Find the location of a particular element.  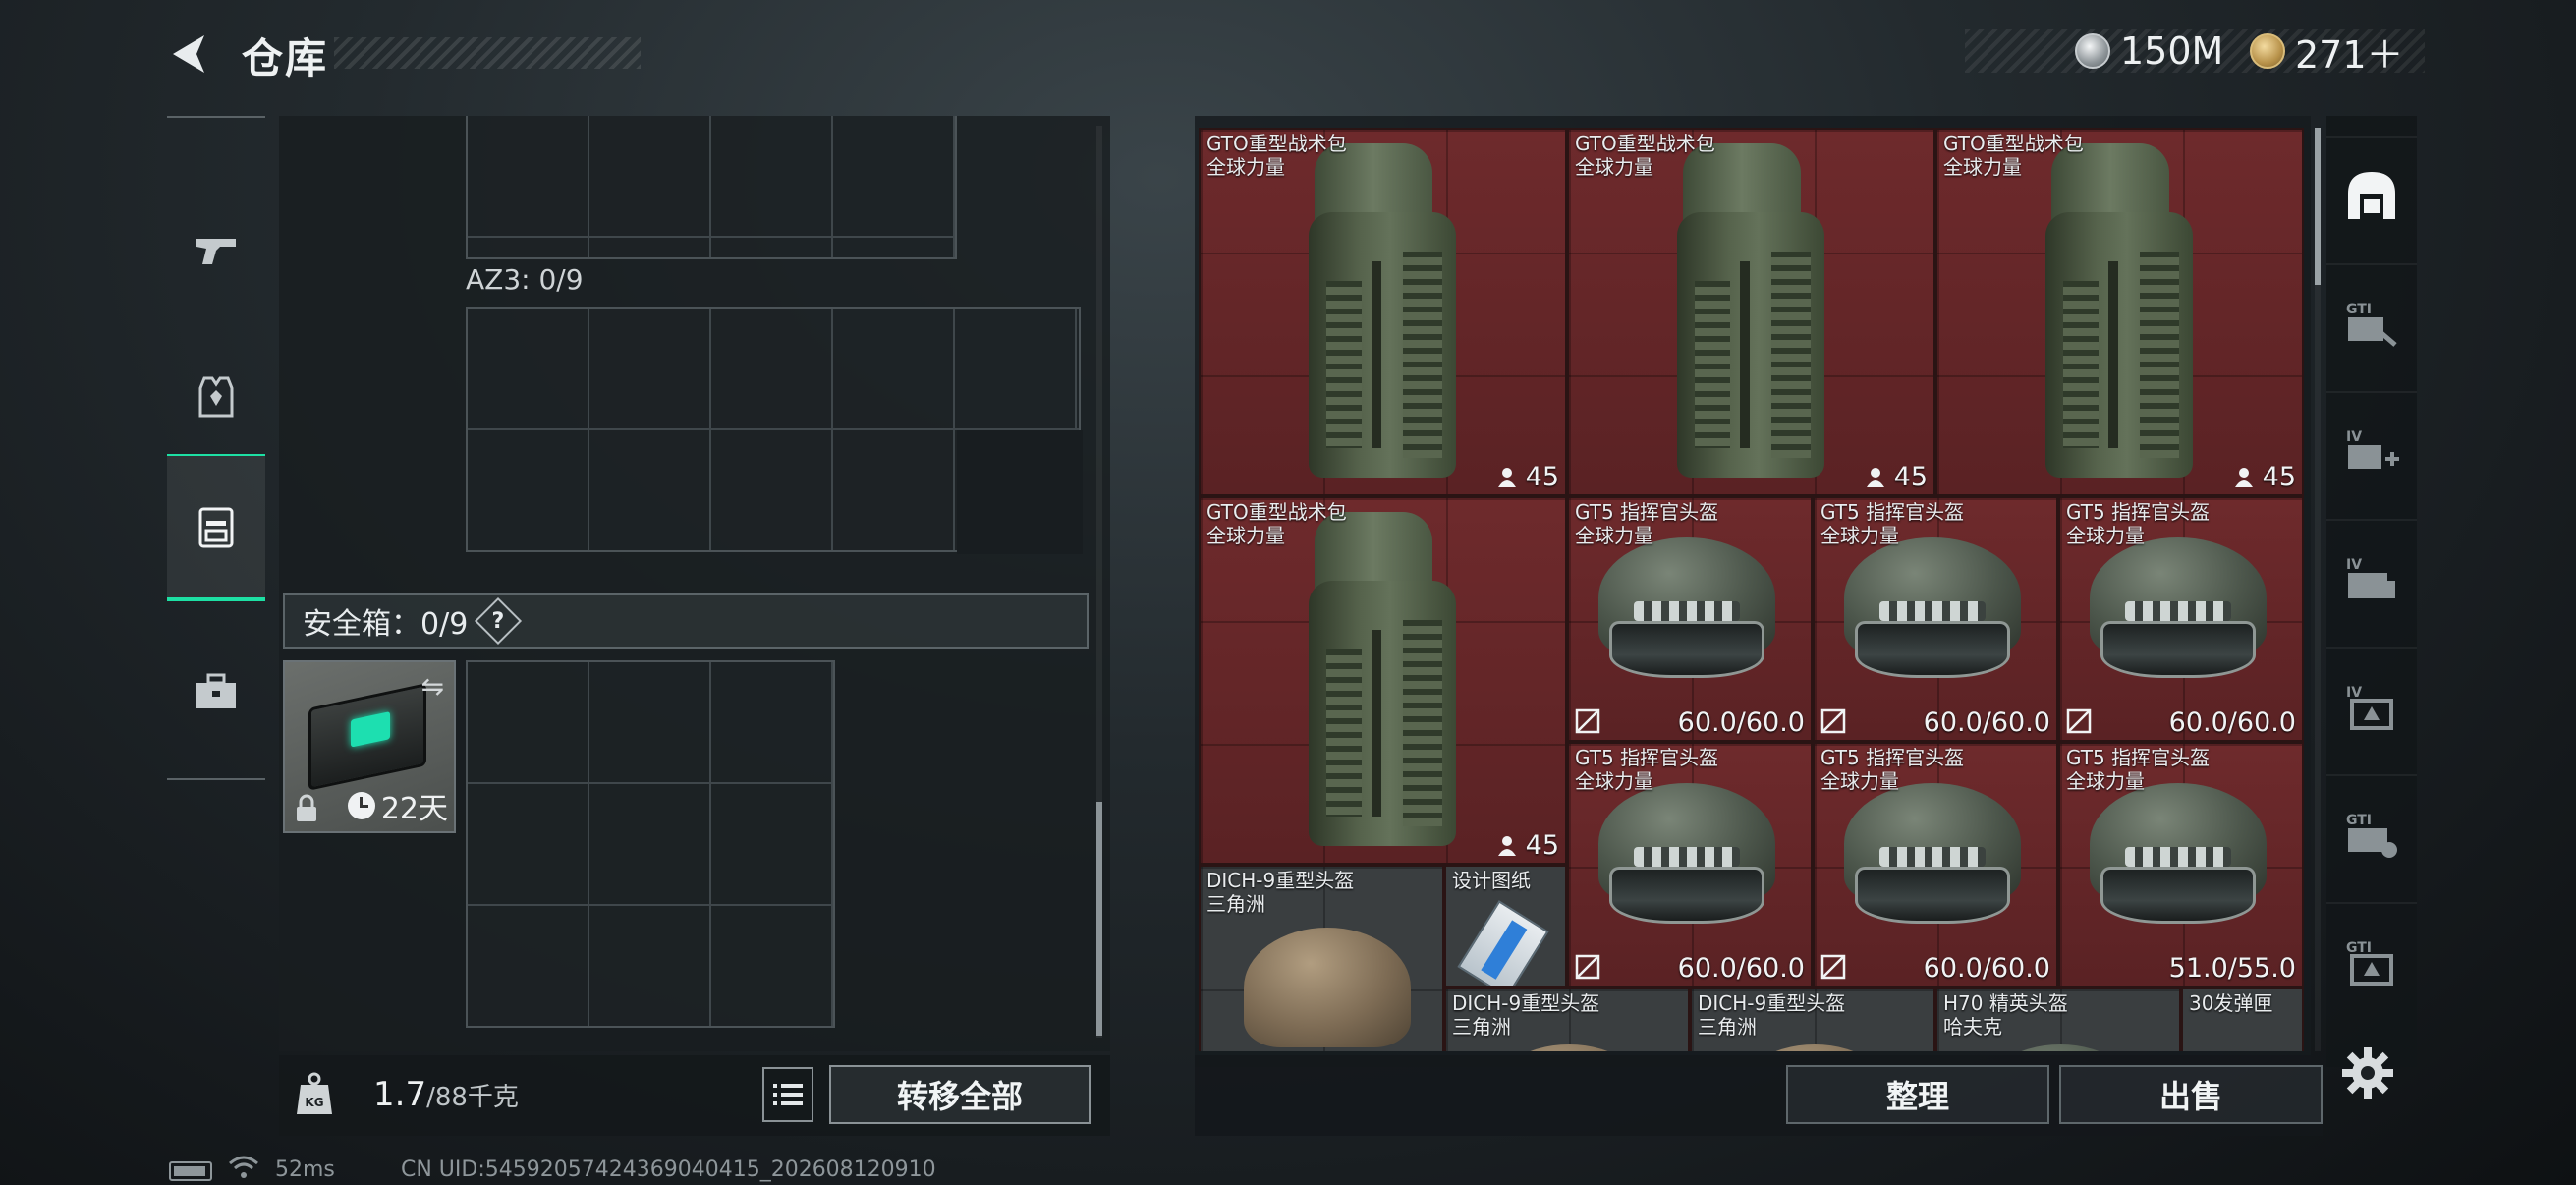

safe-box-image is located at coordinates (367, 737).